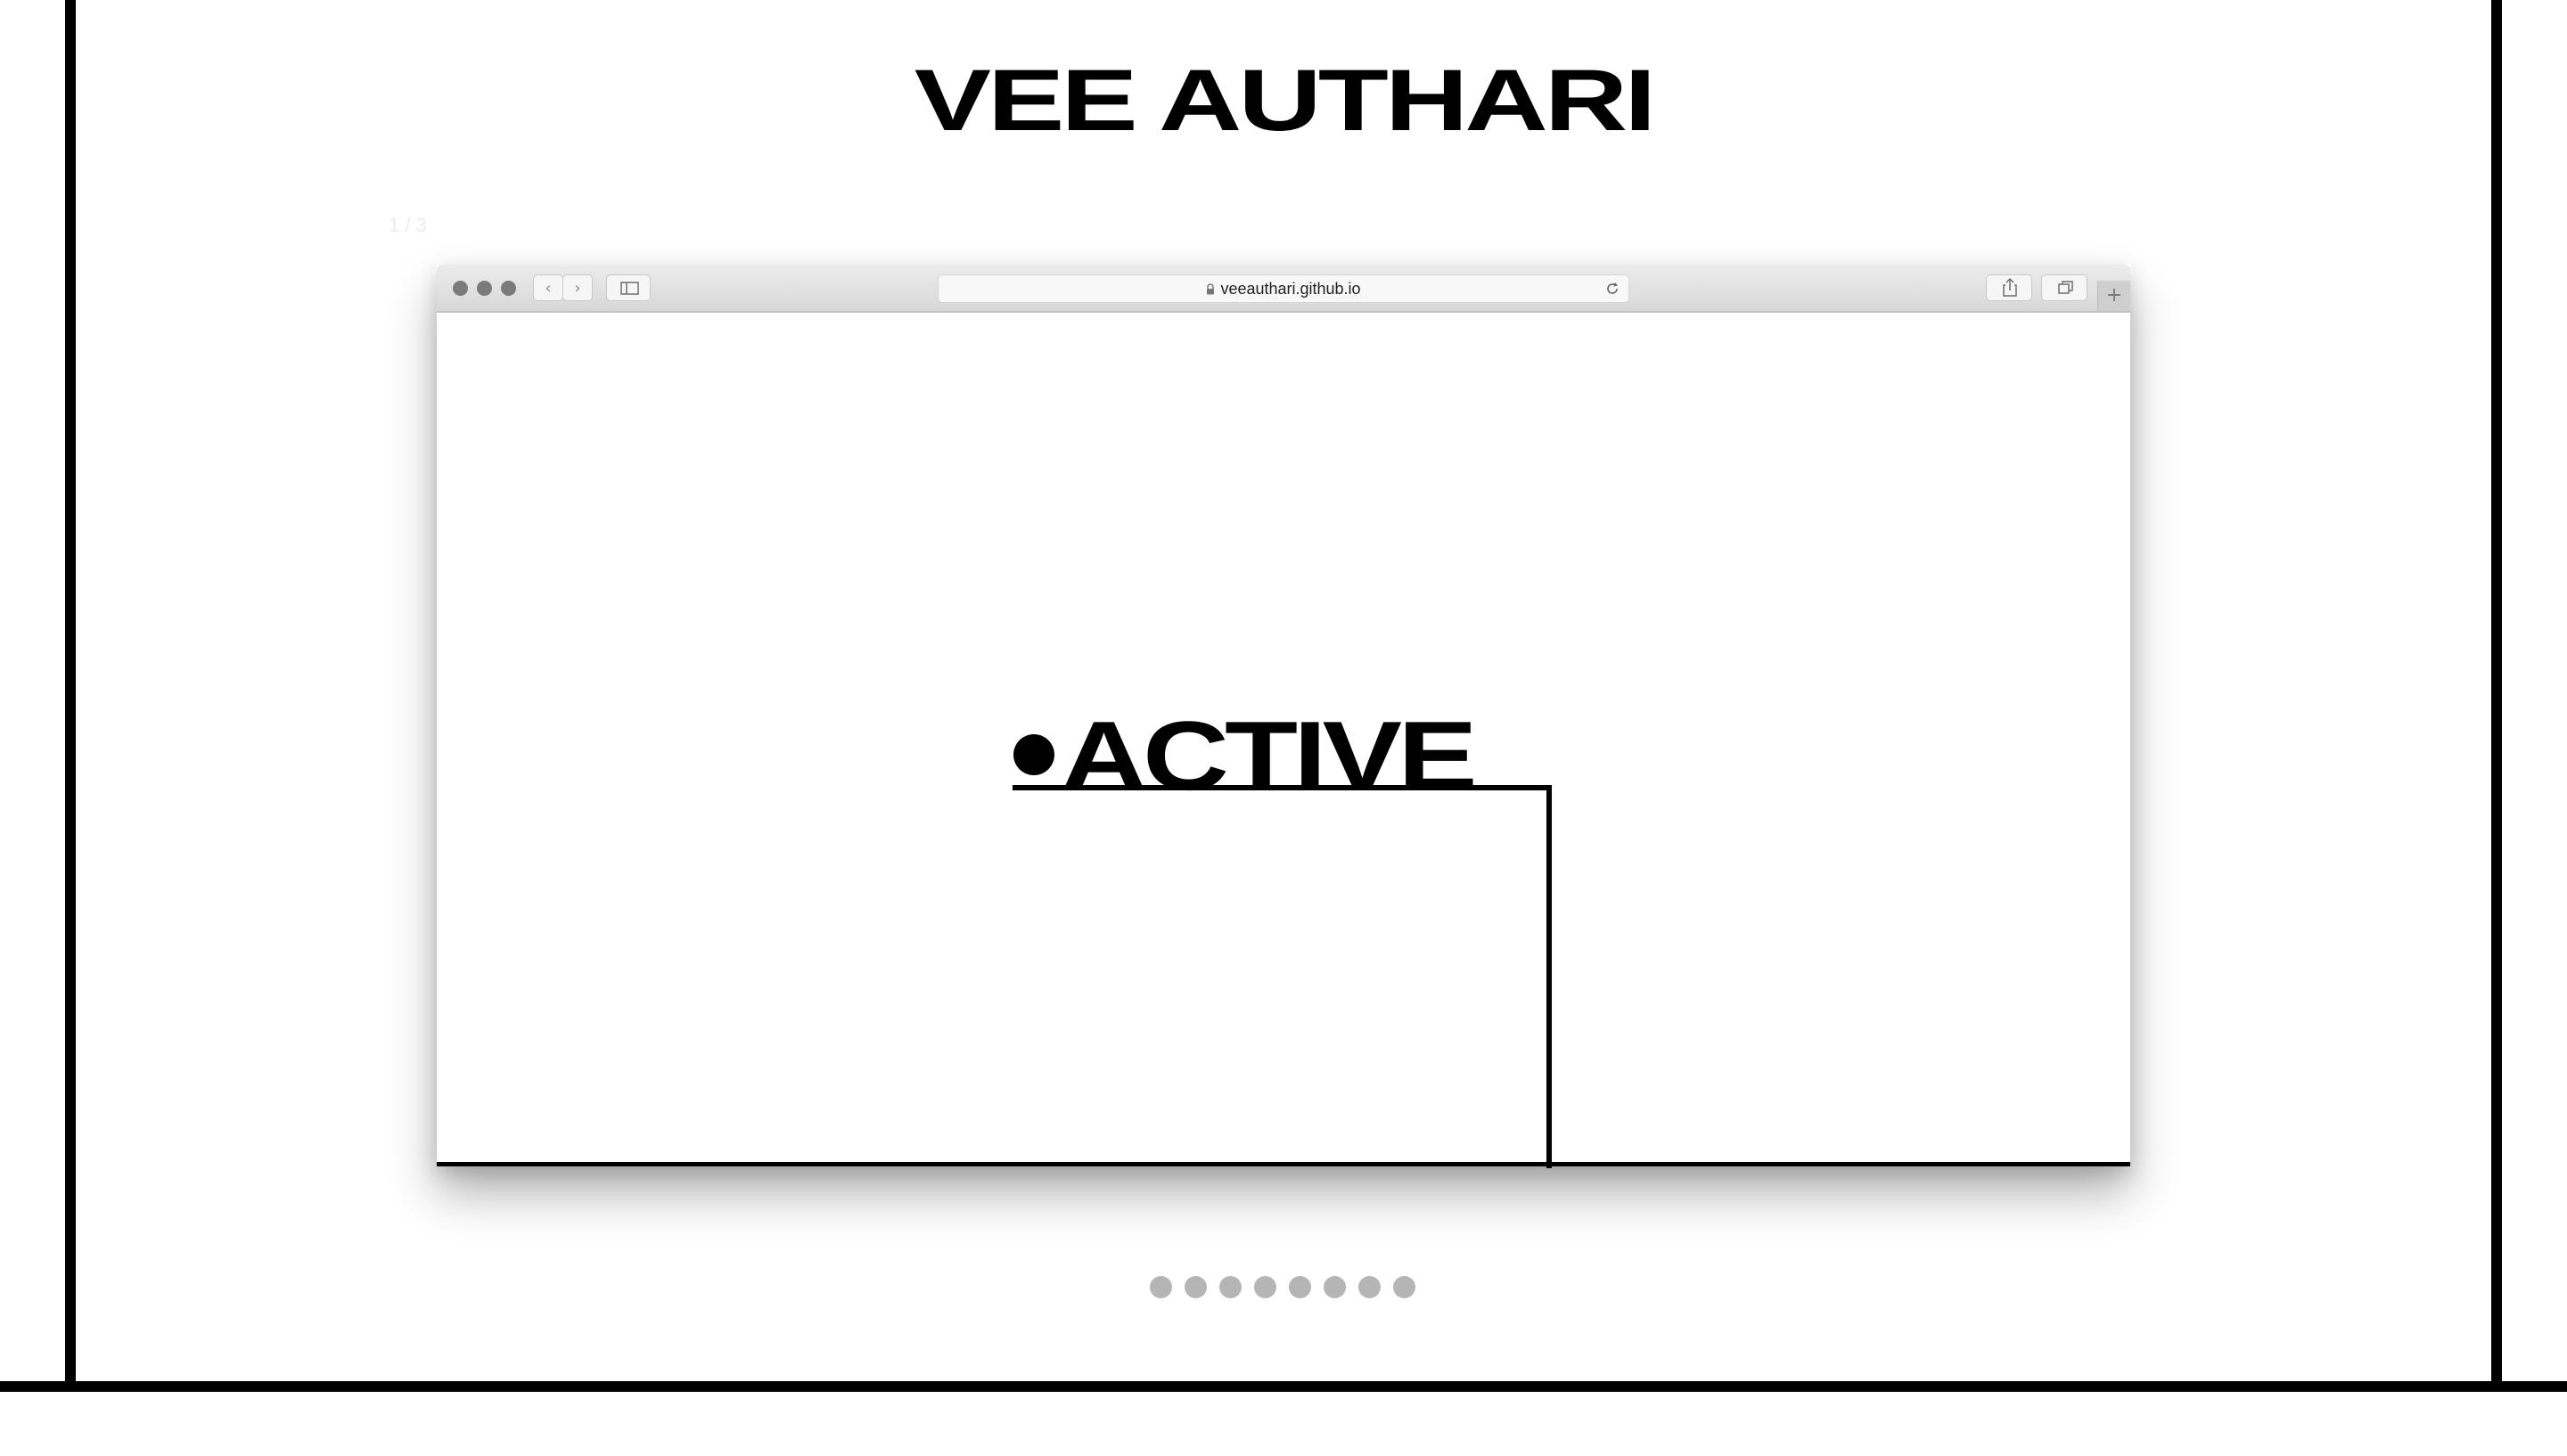 The image size is (2567, 1456). I want to click on browser-toolbar: ‹ › veeauthari.github.io +, so click(1283, 289).